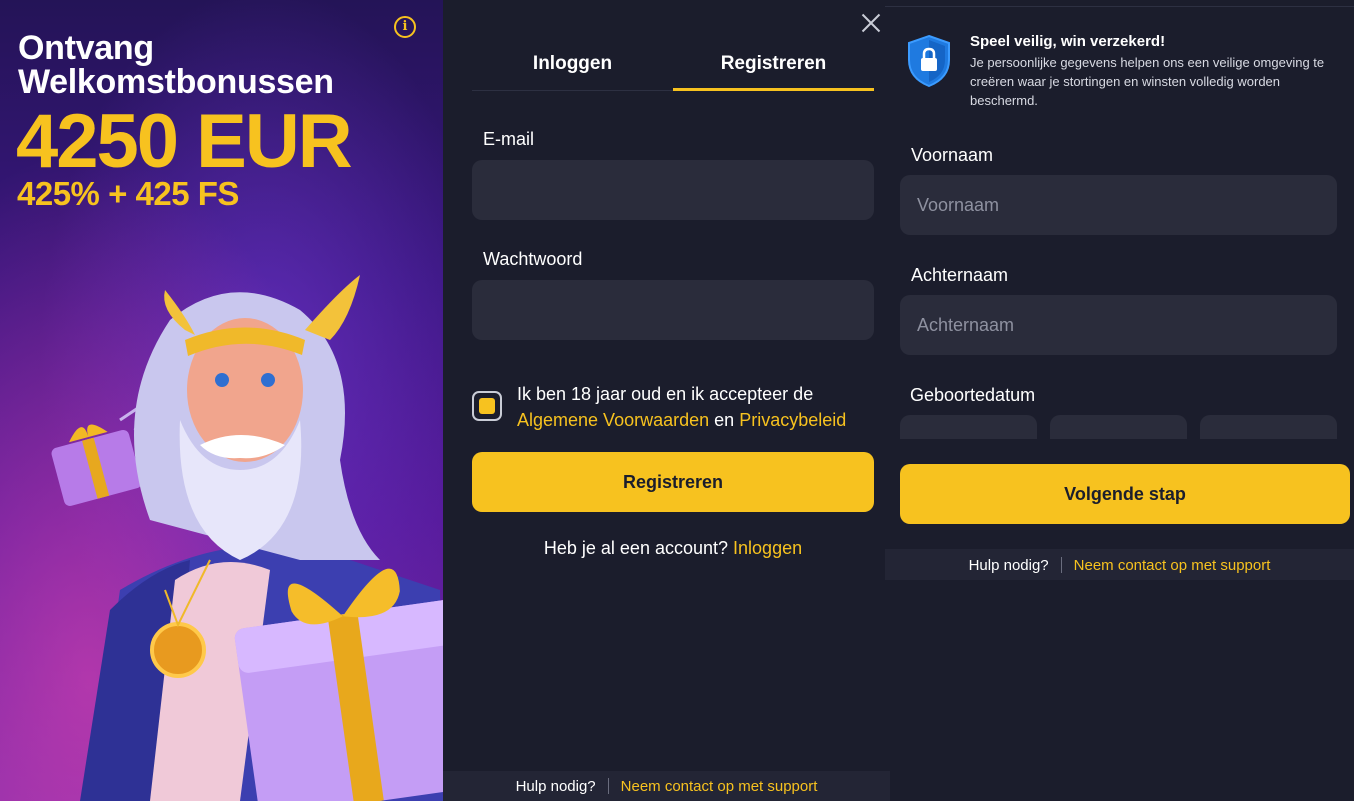  What do you see at coordinates (960, 275) in the screenshot?
I see `last-name-label: Achternaam` at bounding box center [960, 275].